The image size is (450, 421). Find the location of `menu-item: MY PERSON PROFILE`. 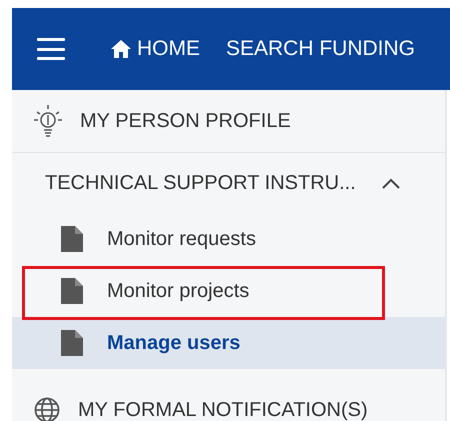

menu-item: MY PERSON PROFILE is located at coordinates (228, 121).